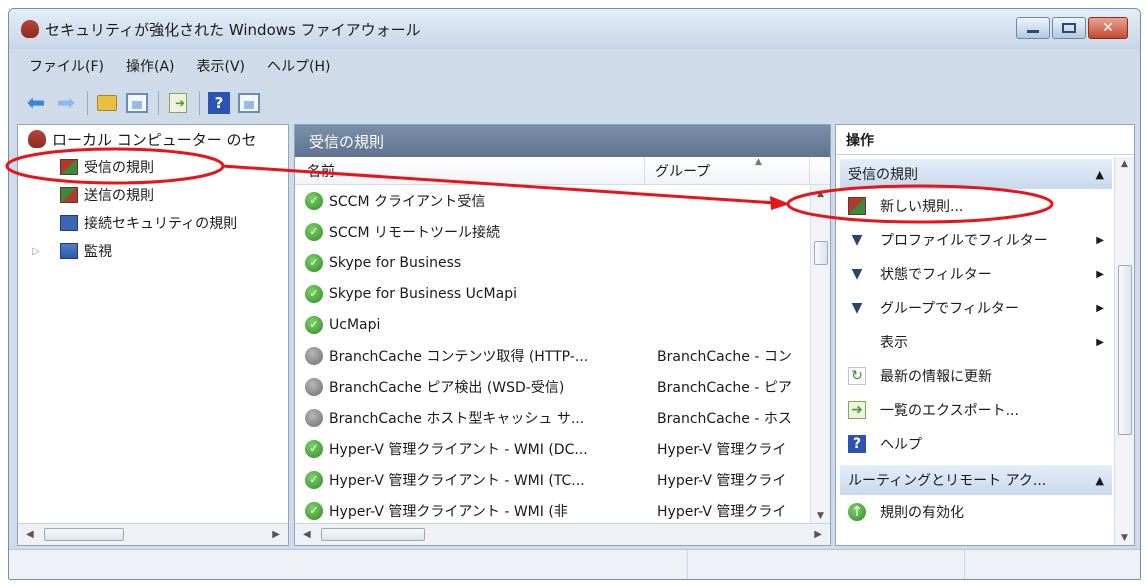 Image resolution: width=1147 pixels, height=586 pixels. I want to click on menu-action: 操作(A), so click(150, 66).